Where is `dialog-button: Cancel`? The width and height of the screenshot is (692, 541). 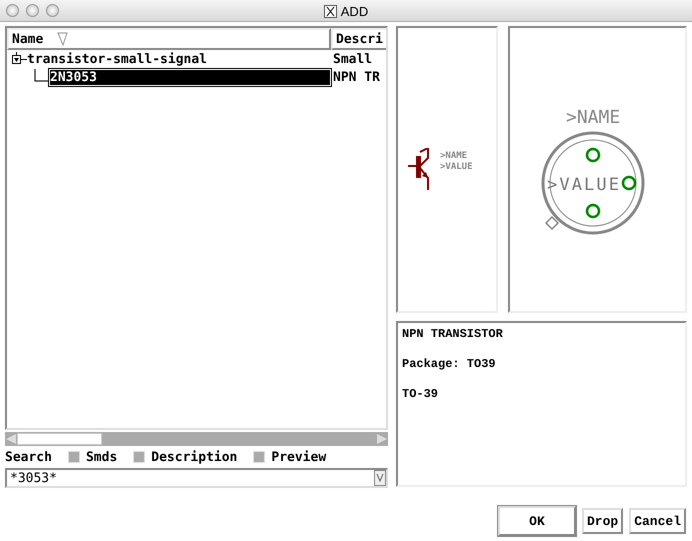 dialog-button: Cancel is located at coordinates (657, 521).